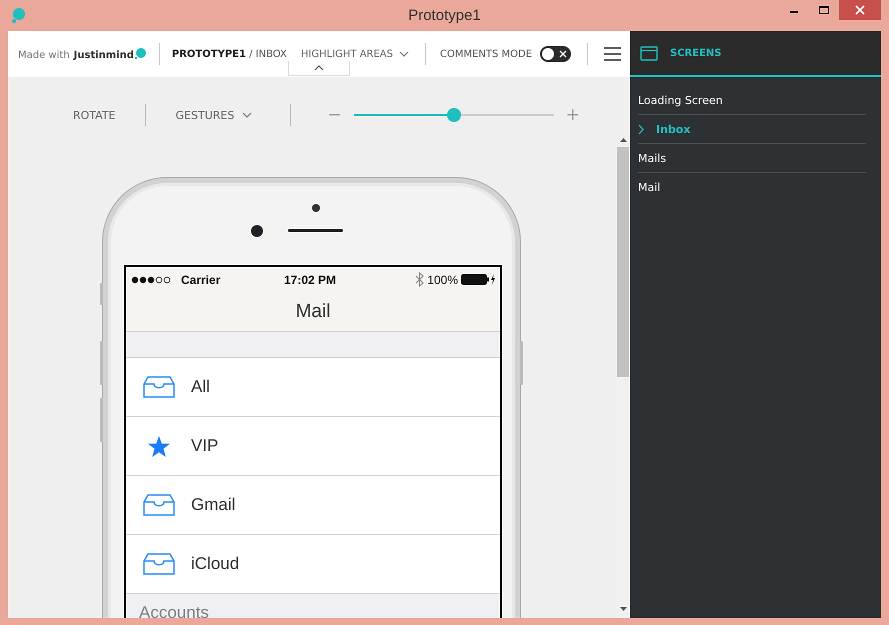  What do you see at coordinates (623, 140) in the screenshot?
I see `scroll-up-icon` at bounding box center [623, 140].